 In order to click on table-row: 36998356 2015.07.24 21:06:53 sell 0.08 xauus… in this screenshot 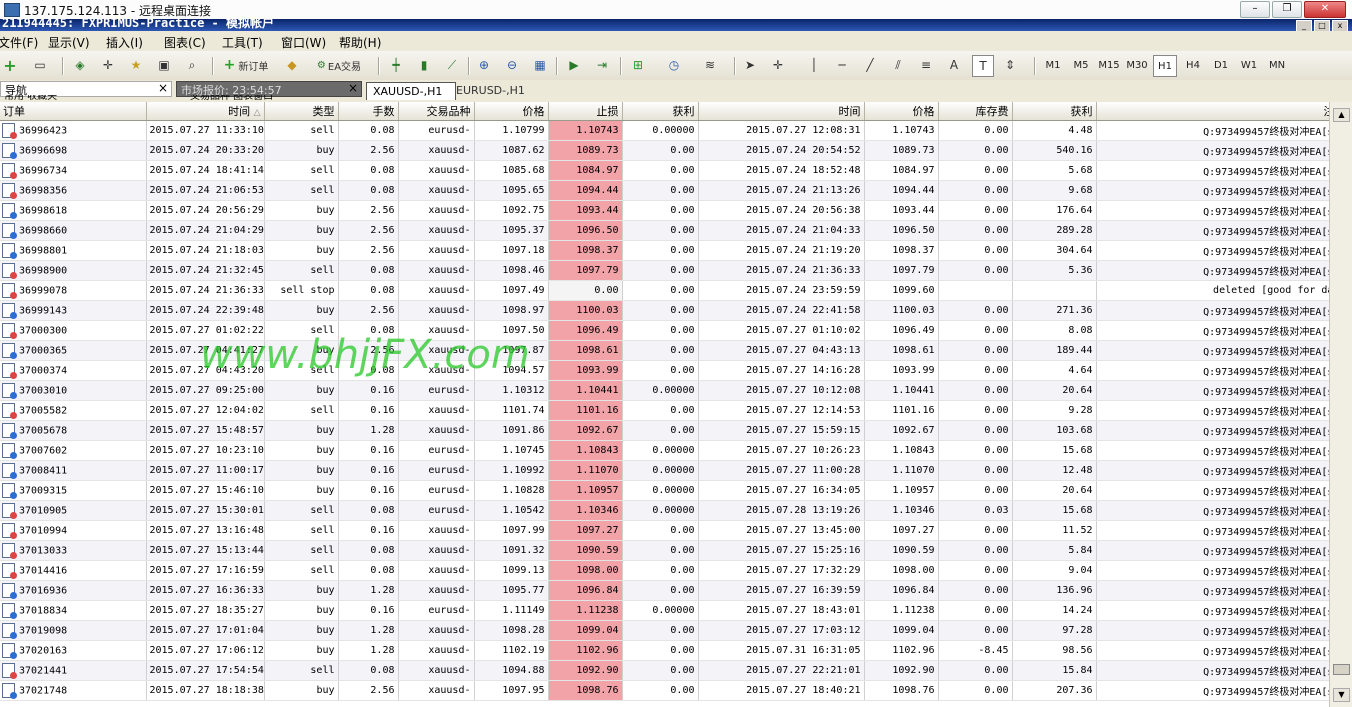, I will do `click(675, 190)`.